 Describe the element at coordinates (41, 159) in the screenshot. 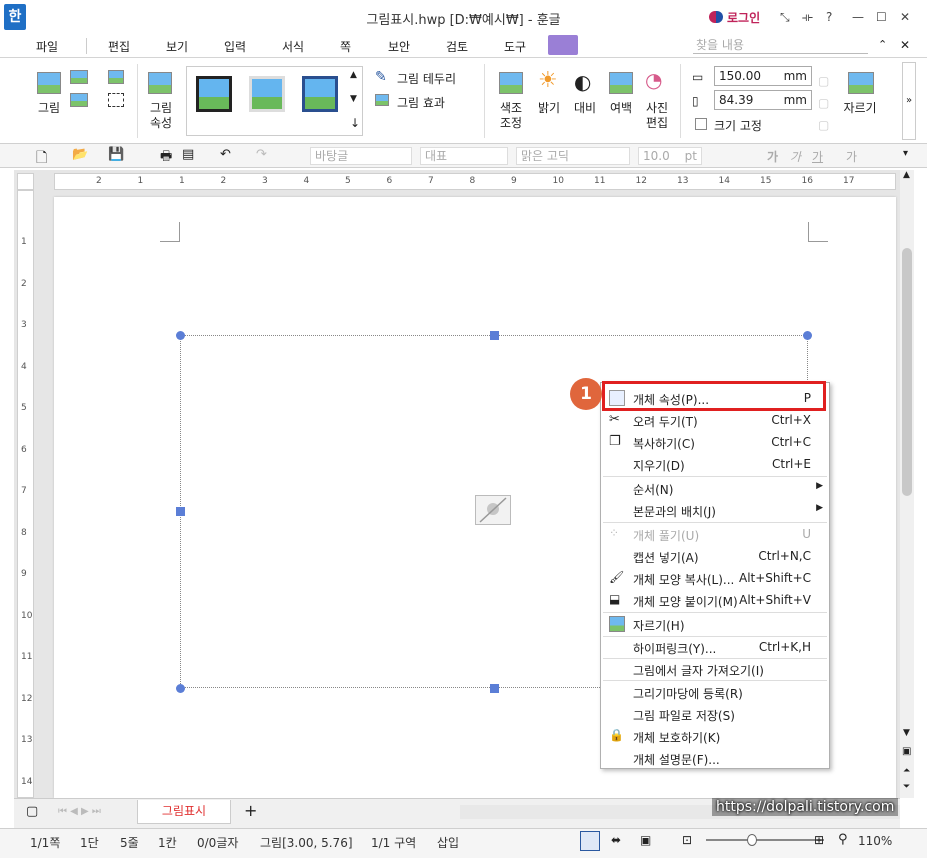

I see `new-document-icon: 🗋` at that location.